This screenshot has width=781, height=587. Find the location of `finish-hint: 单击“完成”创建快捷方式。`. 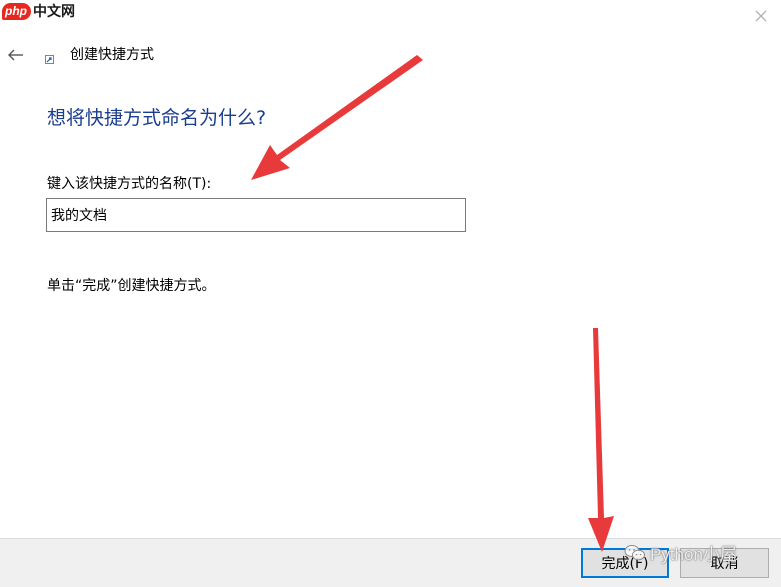

finish-hint: 单击“完成”创建快捷方式。 is located at coordinates (131, 286).